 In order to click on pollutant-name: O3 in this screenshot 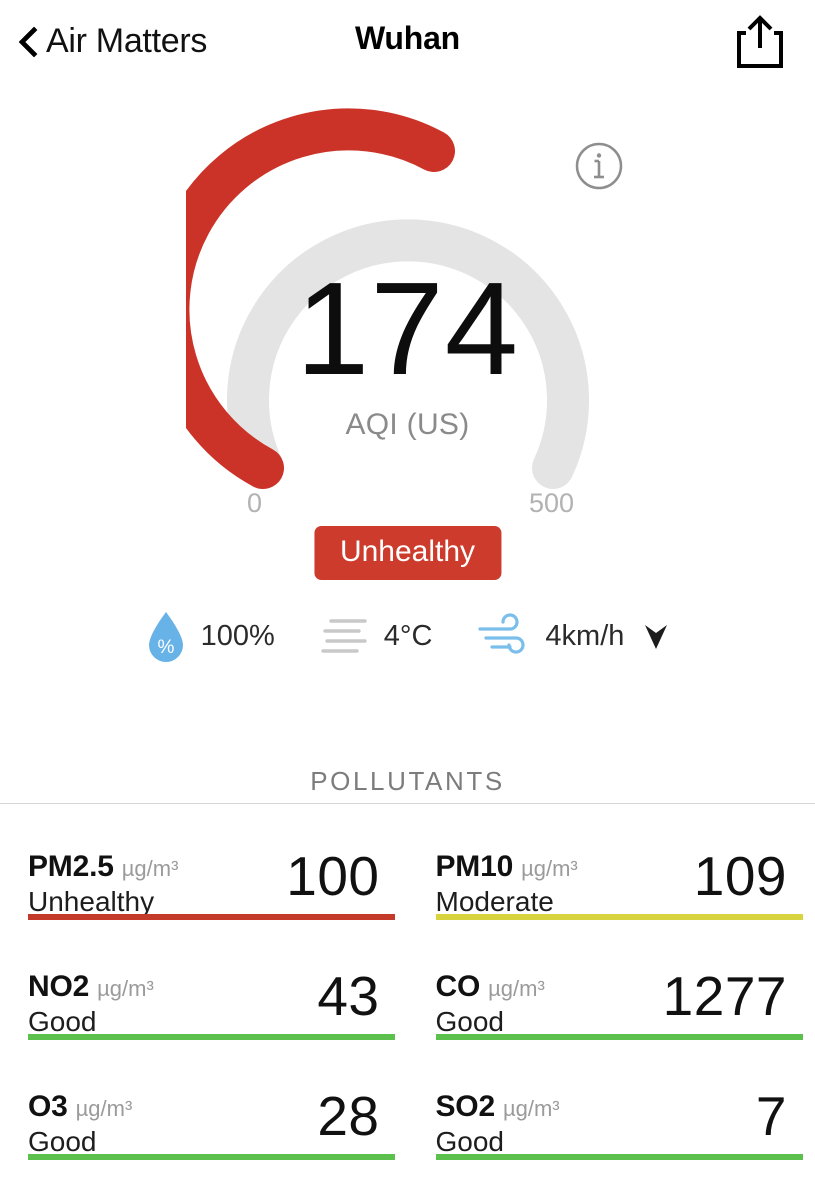, I will do `click(48, 1106)`.